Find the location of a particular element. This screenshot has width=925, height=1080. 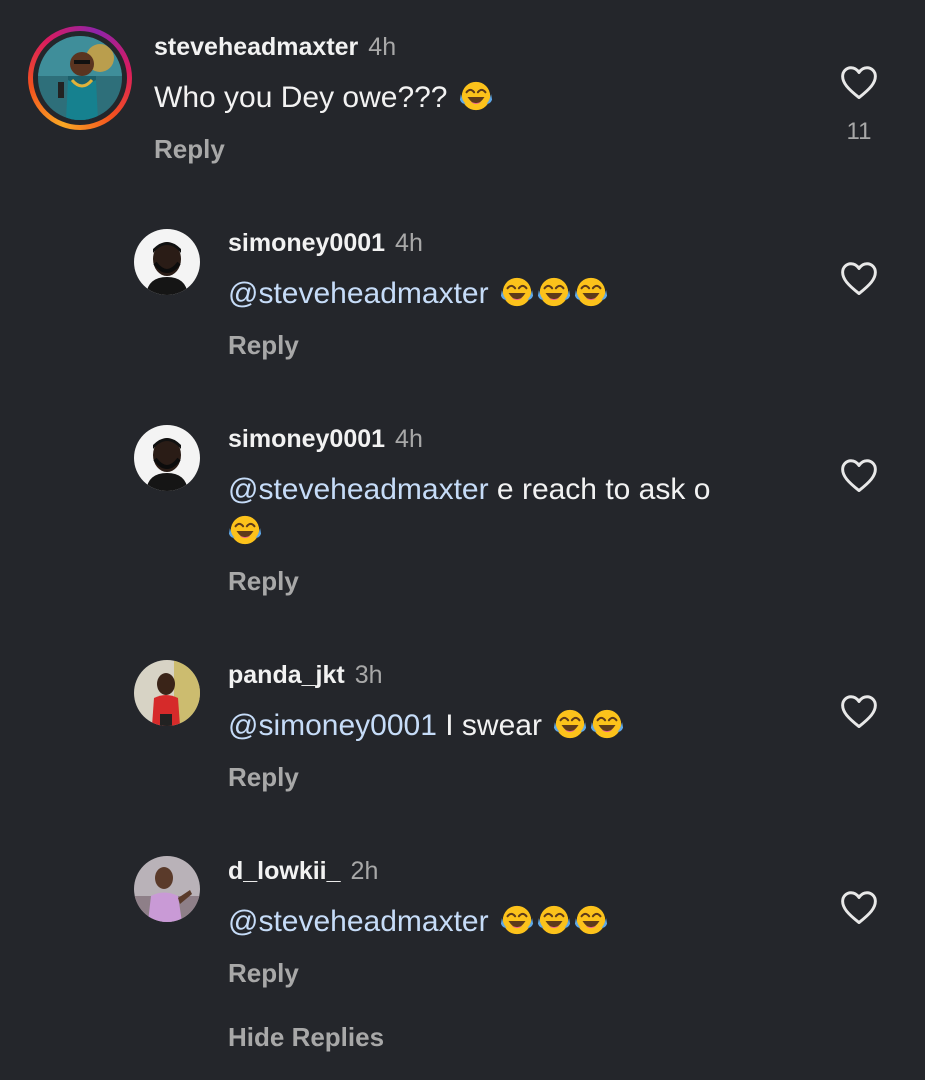

reply-header: panda_jkt 3h is located at coordinates (305, 675).